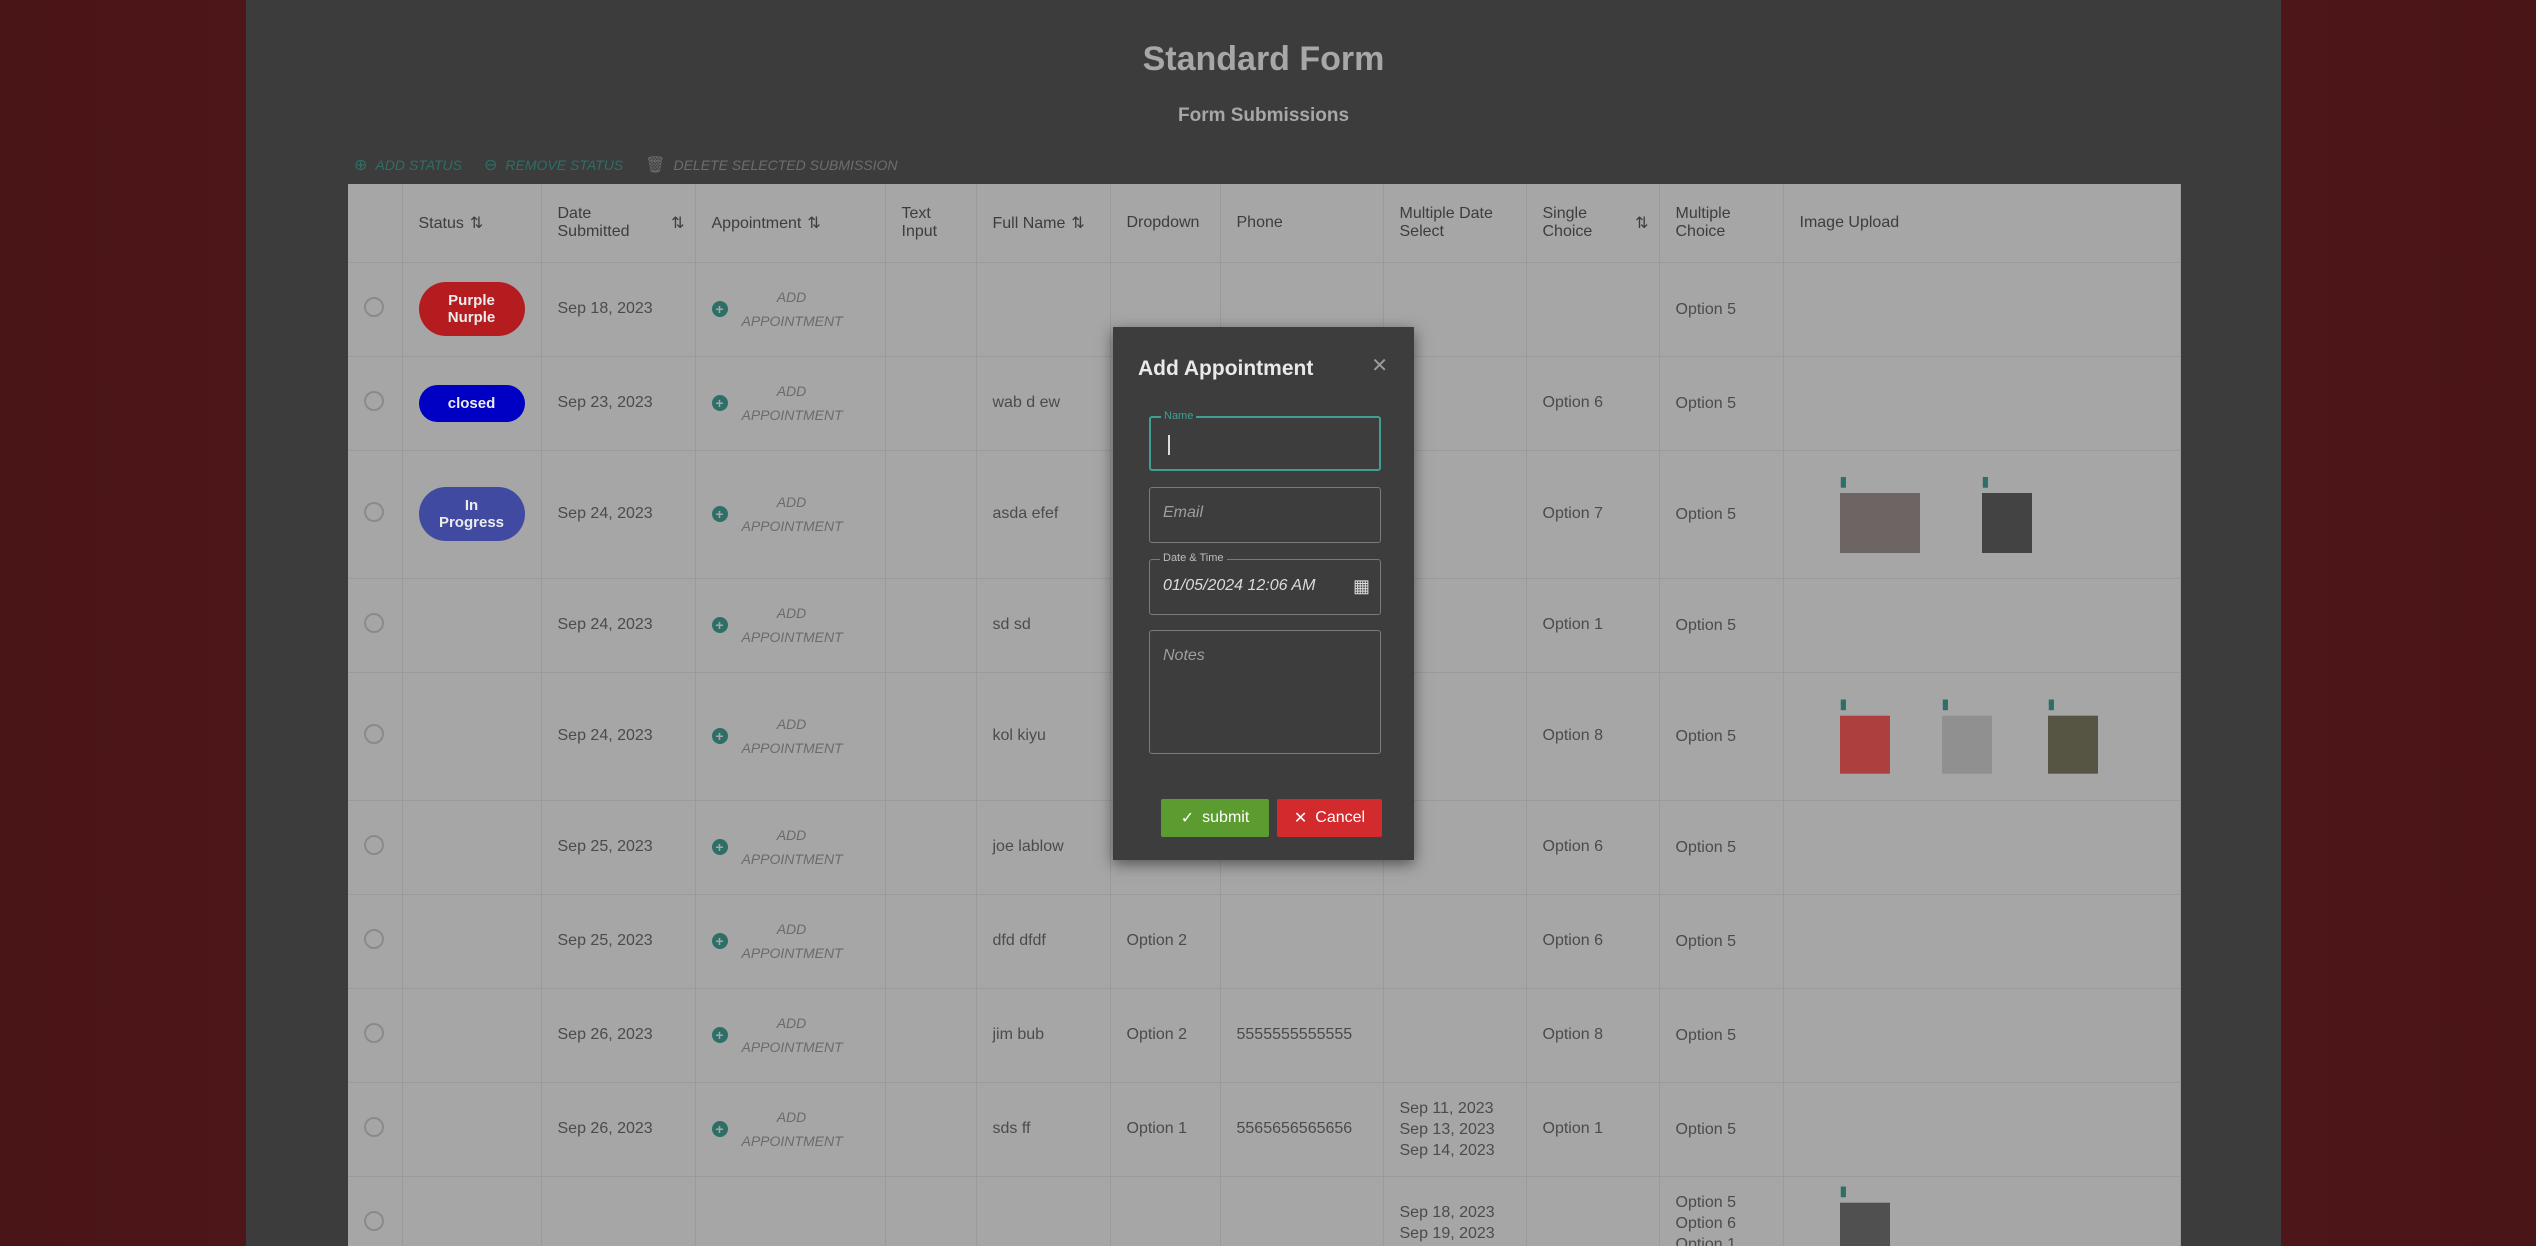 This screenshot has height=1246, width=2536. Describe the element at coordinates (1455, 1129) in the screenshot. I see `multiple-date-cell: Sep 11, 2023 Sep 13, 2023 Sep 14, 2023` at that location.